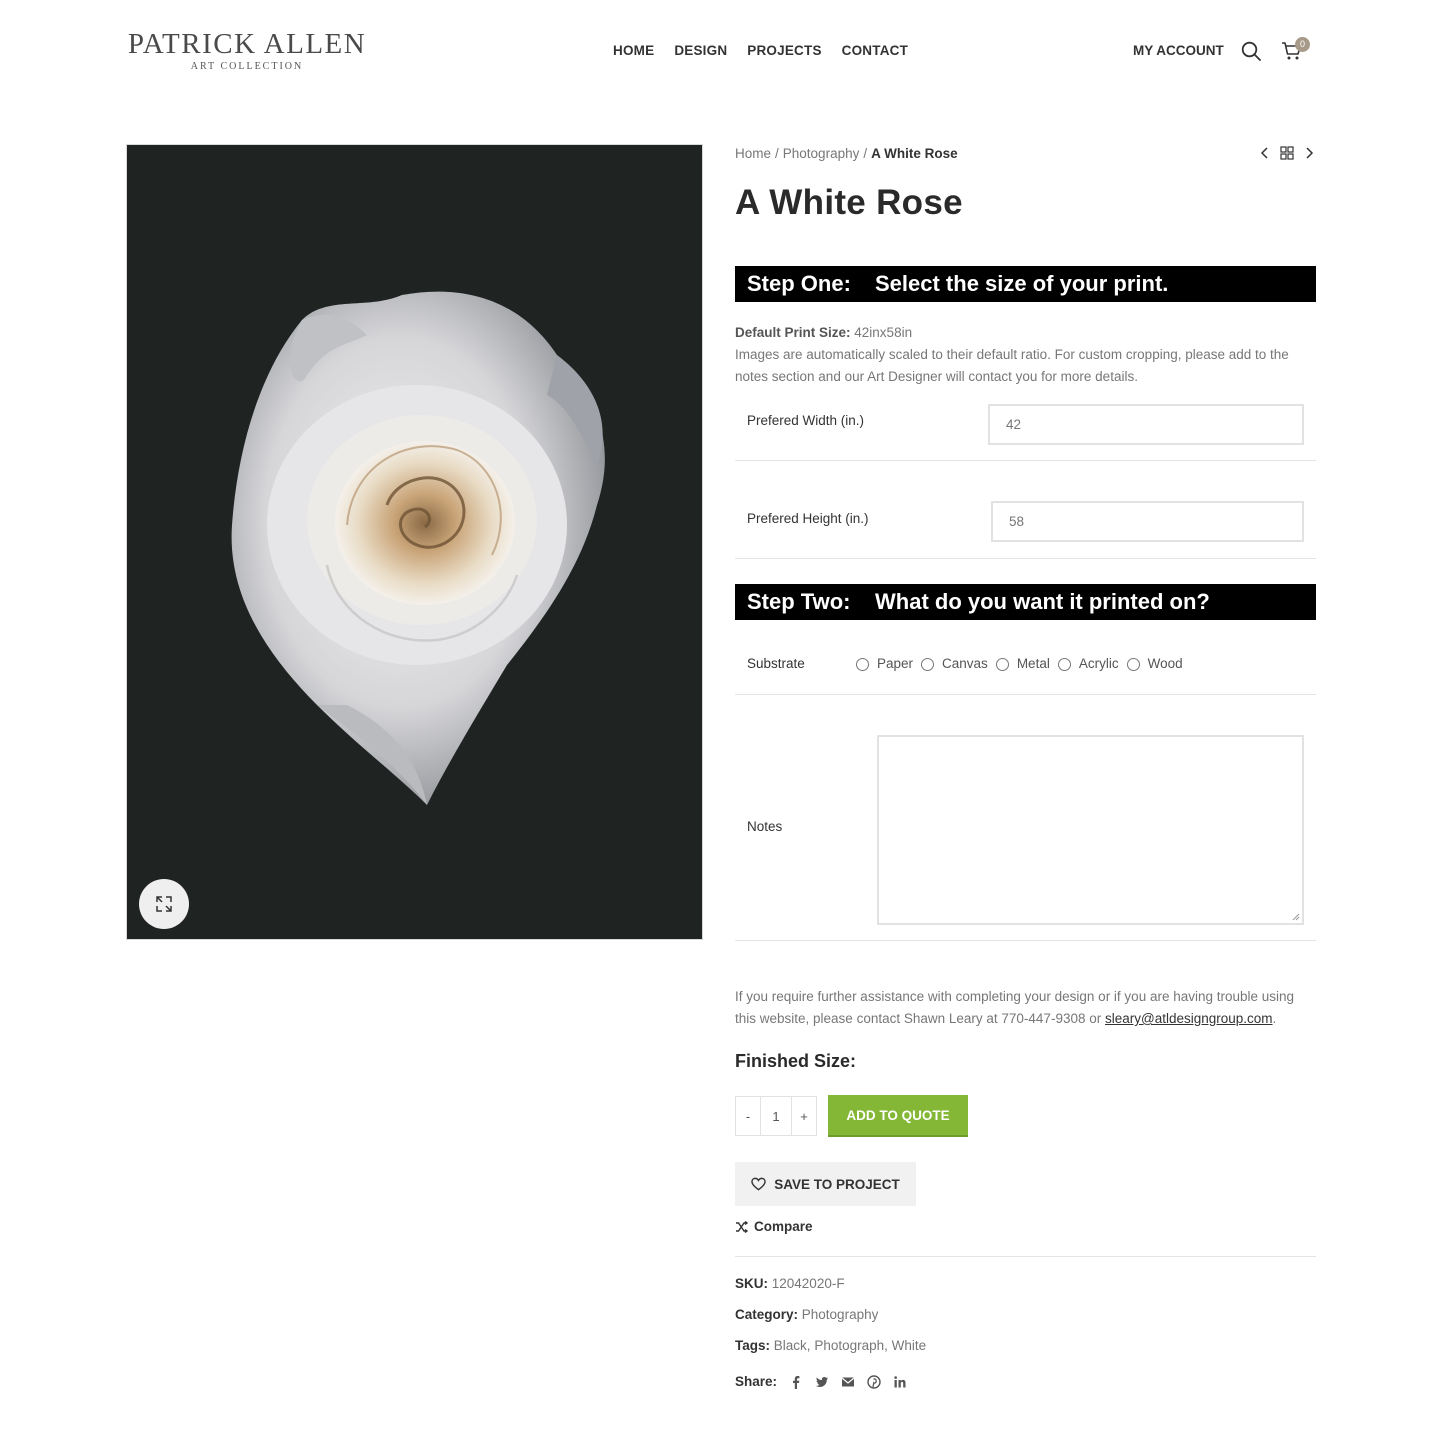 This screenshot has width=1440, height=1440. I want to click on substrate-label: Substrate, so click(776, 663).